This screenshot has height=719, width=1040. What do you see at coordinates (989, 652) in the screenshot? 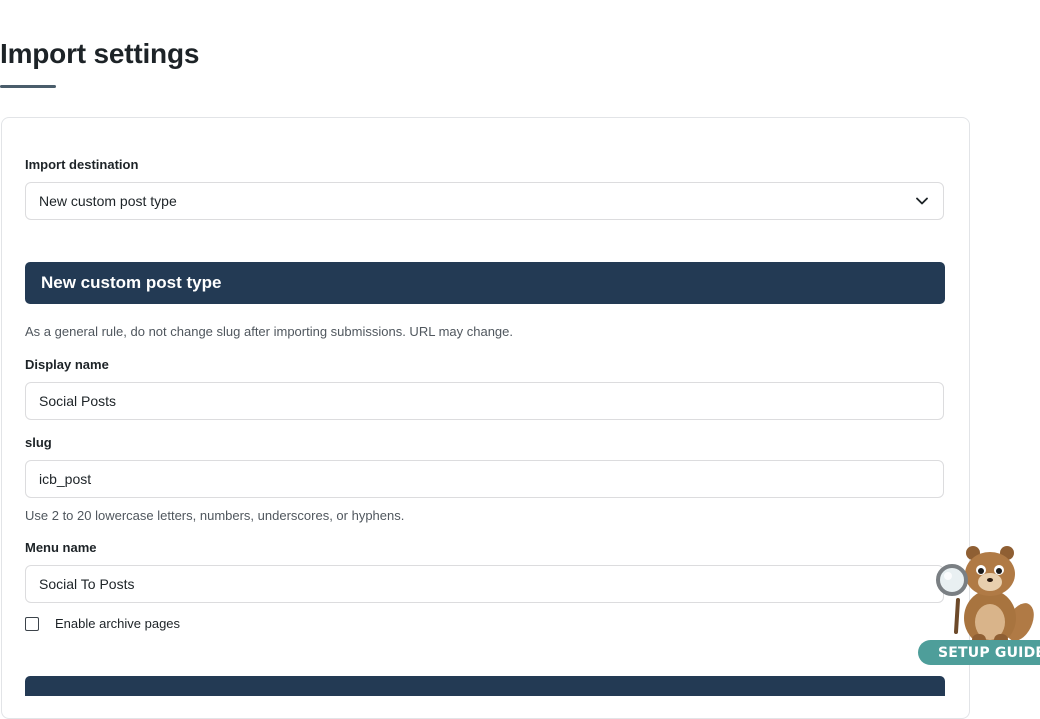
I see `setup-guide-label: SETUP GUIDE M` at bounding box center [989, 652].